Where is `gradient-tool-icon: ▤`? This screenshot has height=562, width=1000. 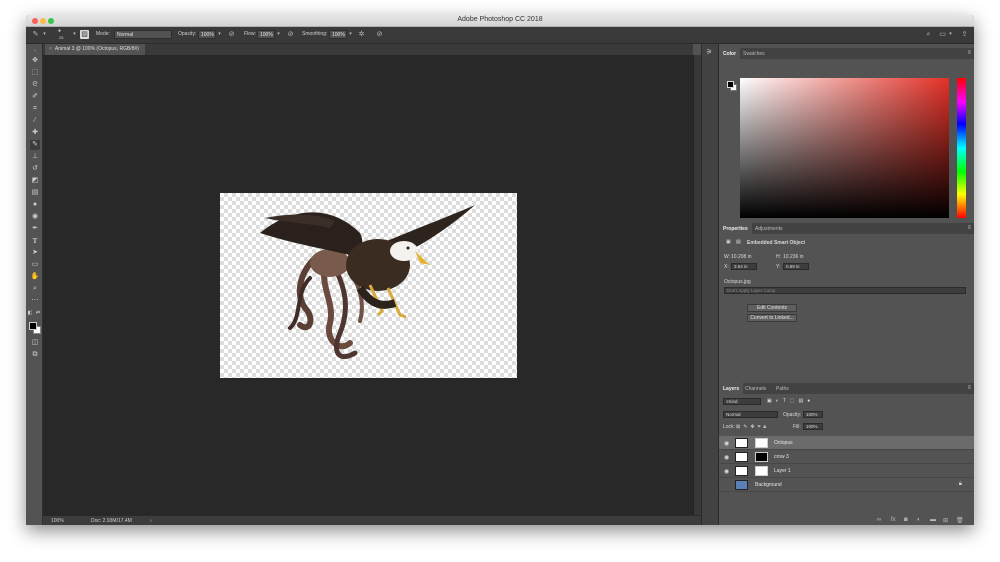 gradient-tool-icon: ▤ is located at coordinates (35, 193).